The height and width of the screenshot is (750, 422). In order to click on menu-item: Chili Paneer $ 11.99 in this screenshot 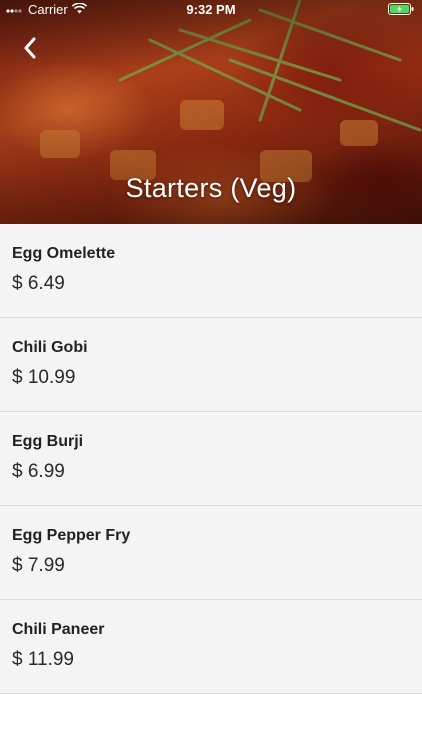, I will do `click(211, 647)`.